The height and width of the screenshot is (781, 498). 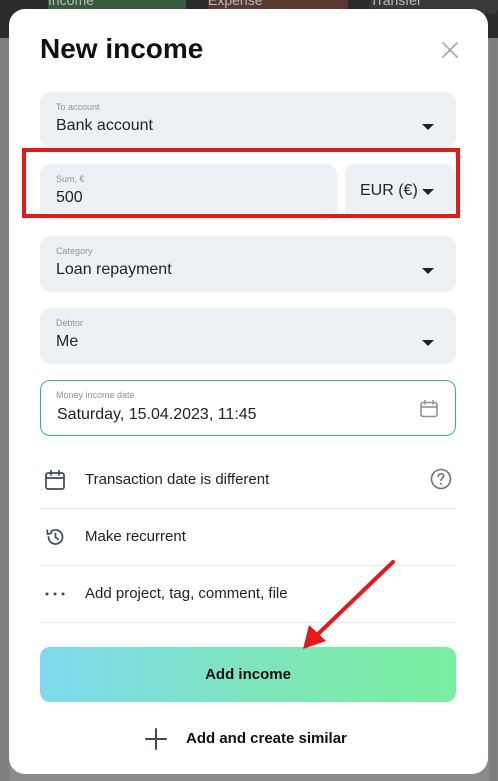 What do you see at coordinates (248, 537) in the screenshot?
I see `make-recurrent-row: Make recurrent` at bounding box center [248, 537].